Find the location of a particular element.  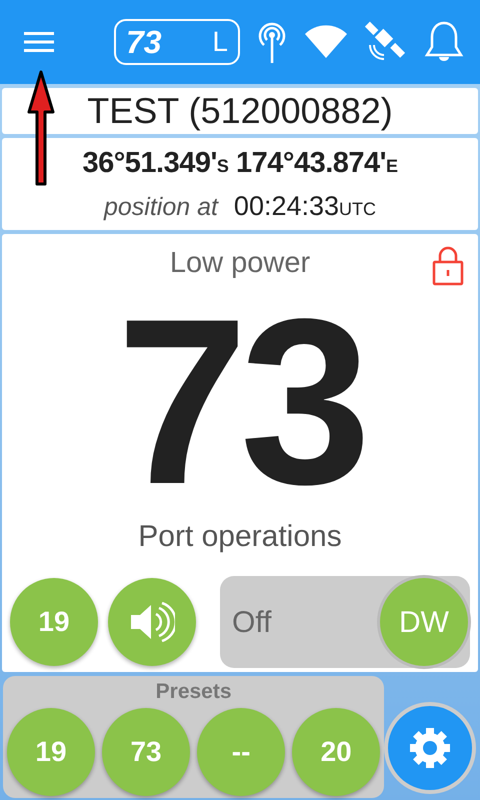

speaker-icon is located at coordinates (152, 622).